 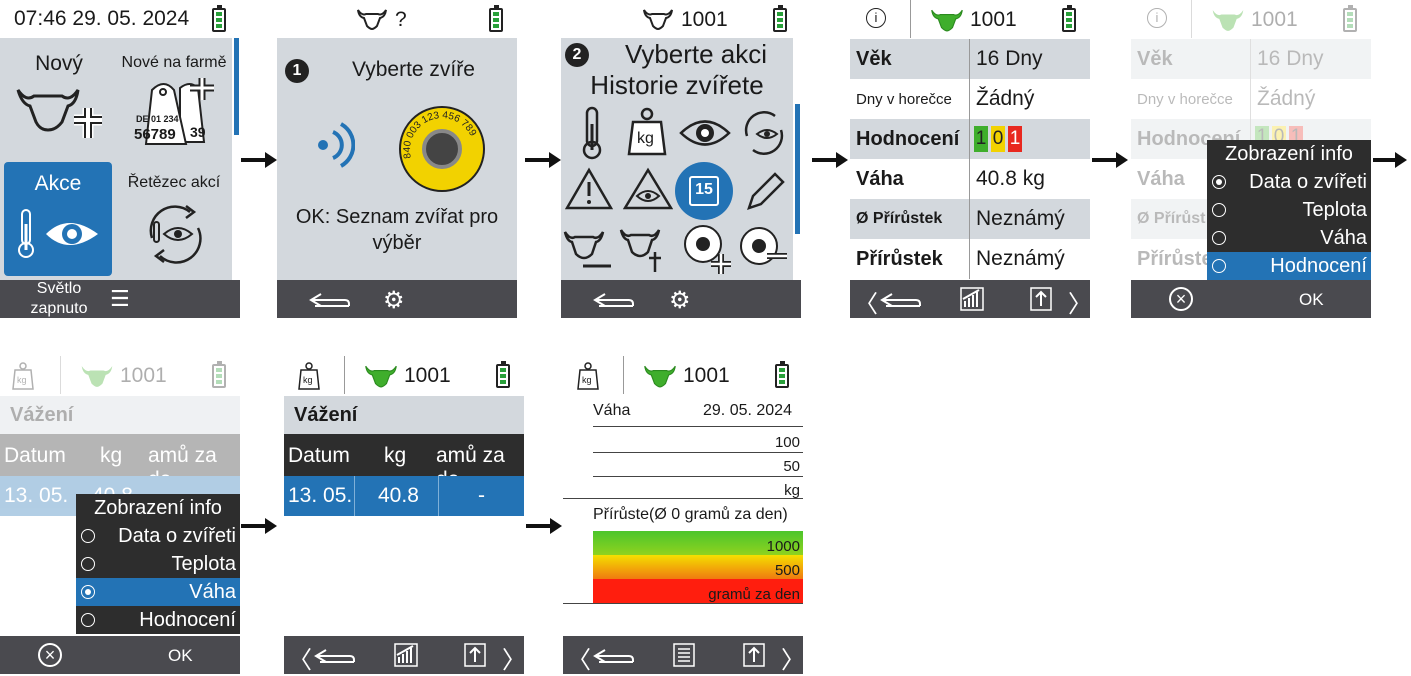 What do you see at coordinates (648, 188) in the screenshot?
I see `warning-eye-icon` at bounding box center [648, 188].